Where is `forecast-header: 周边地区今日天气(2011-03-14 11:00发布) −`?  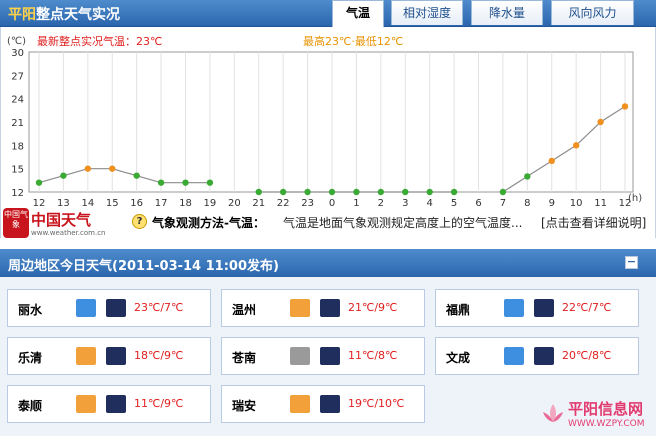
forecast-header: 周边地区今日天气(2011-03-14 11:00发布) − is located at coordinates (328, 263).